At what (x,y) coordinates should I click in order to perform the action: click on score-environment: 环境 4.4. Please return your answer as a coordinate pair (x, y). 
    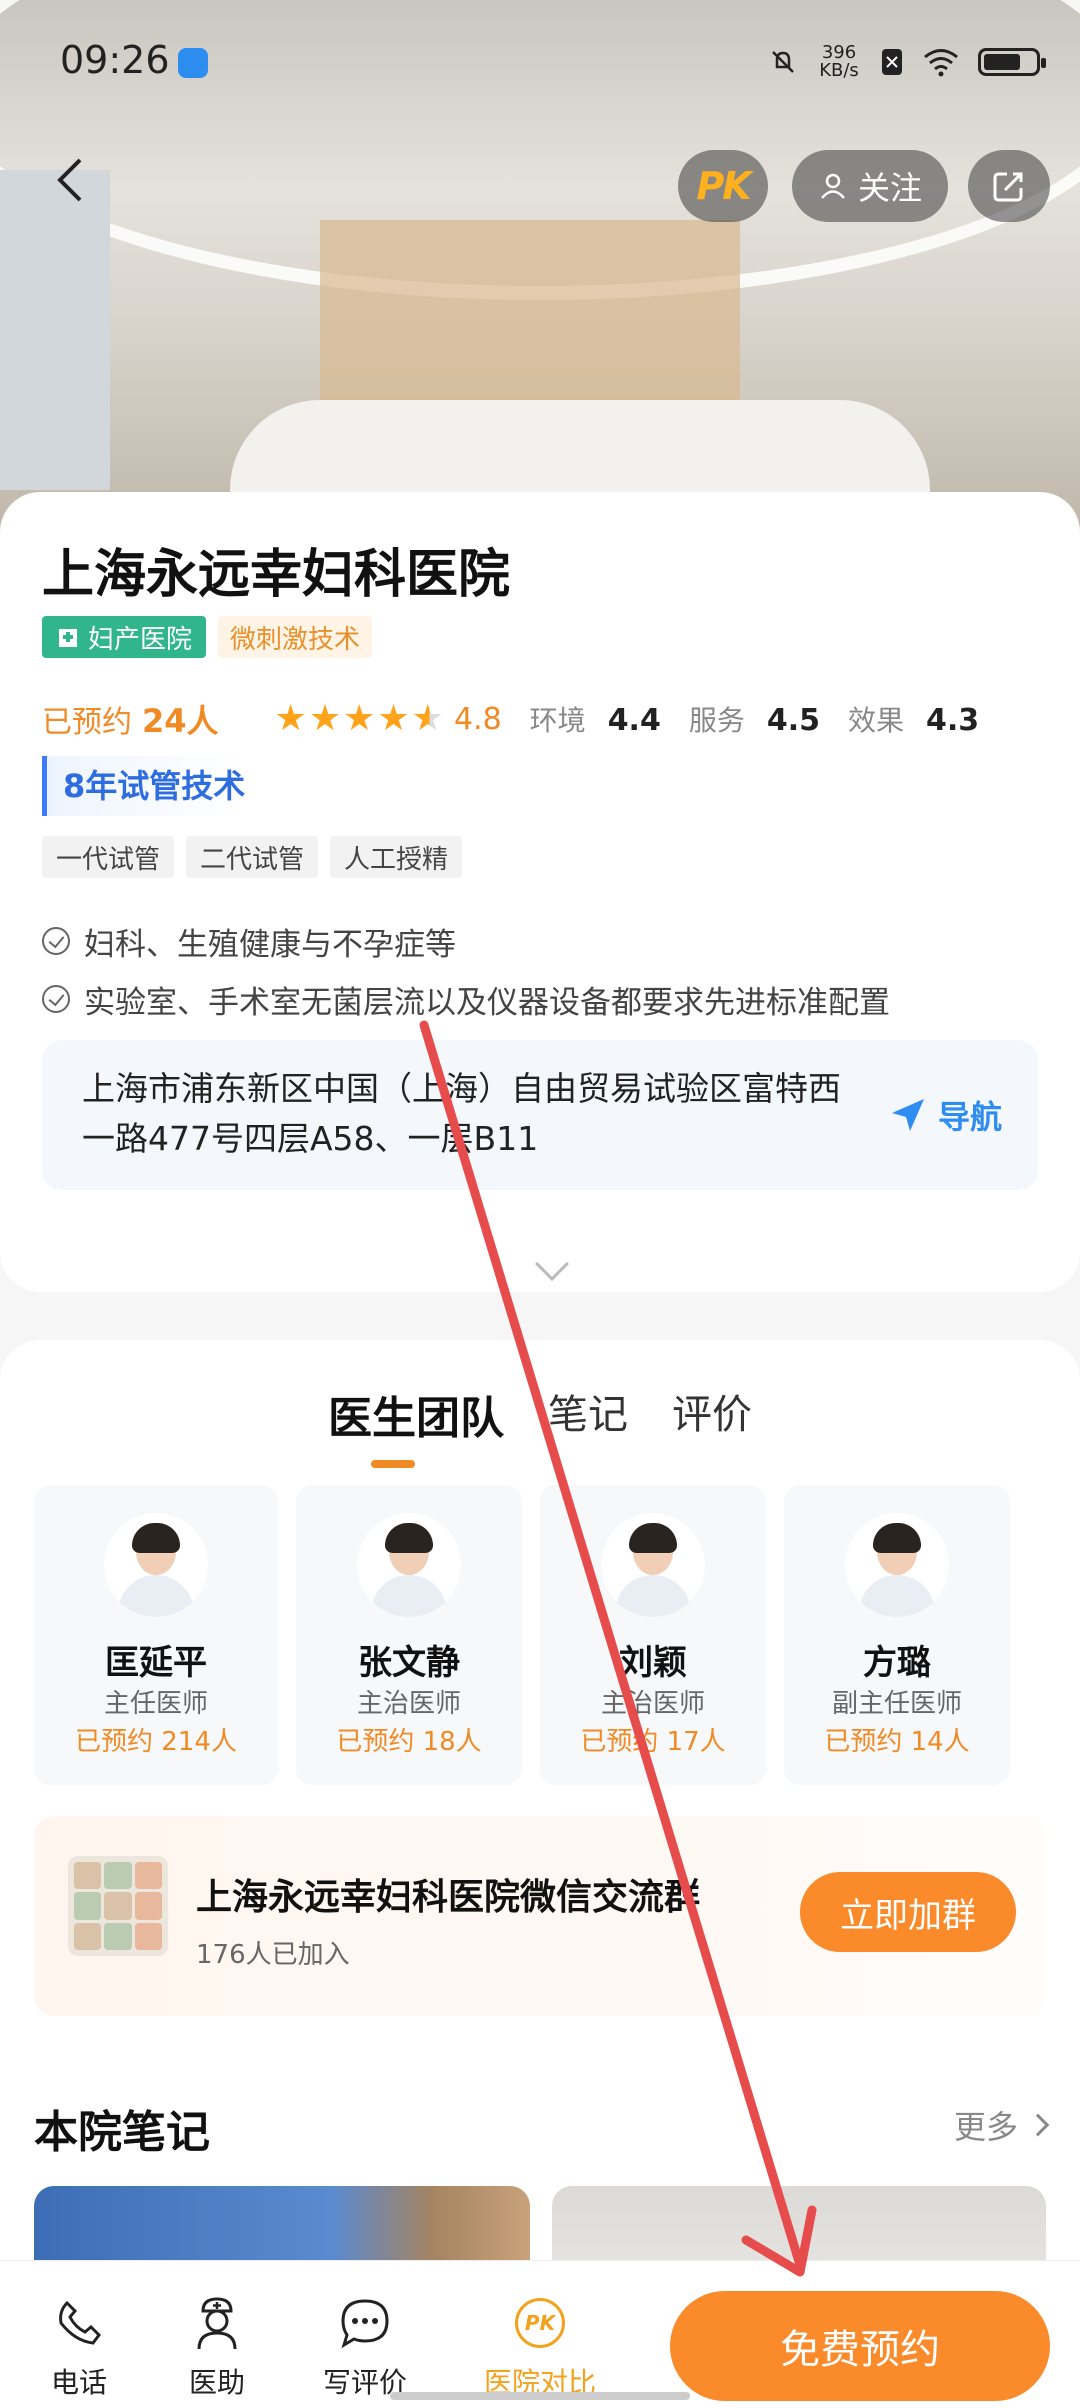
    Looking at the image, I should click on (595, 720).